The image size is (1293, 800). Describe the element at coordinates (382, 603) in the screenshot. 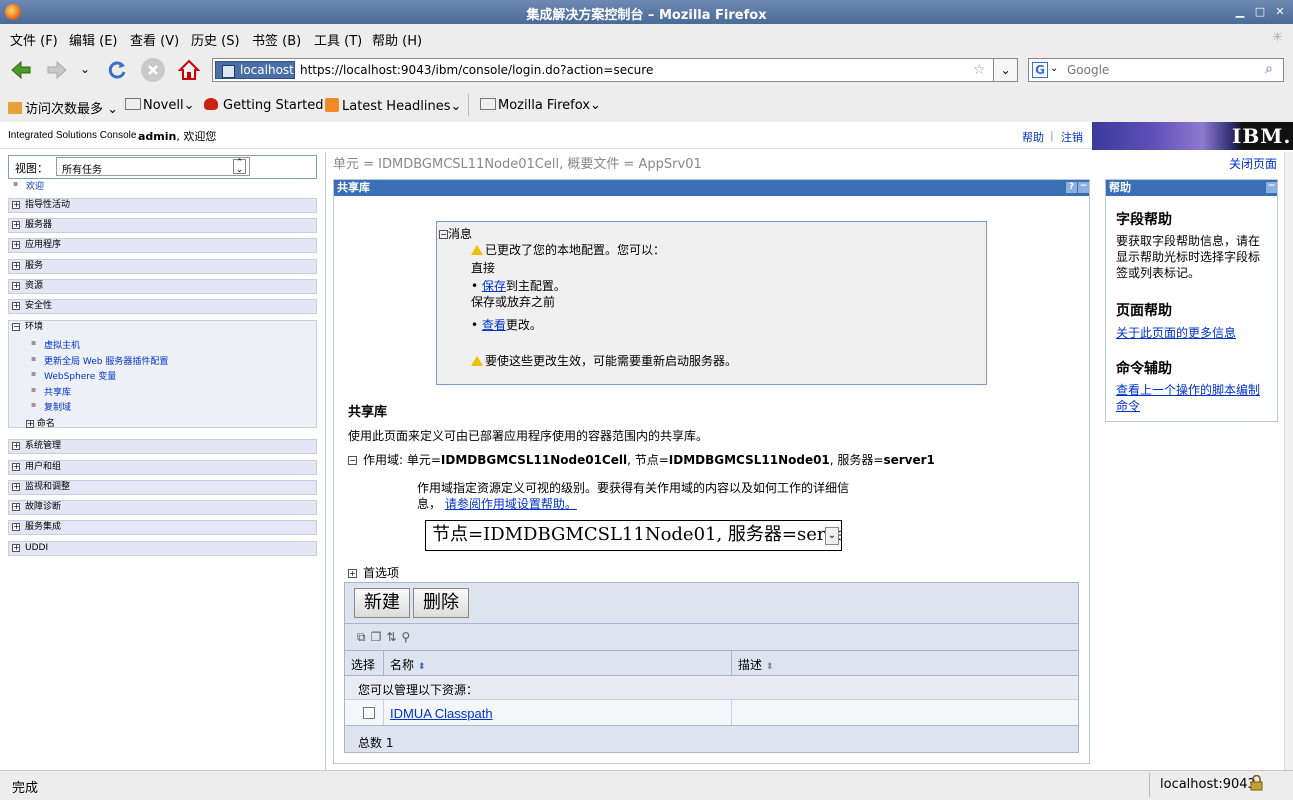

I see `new-button: 新建` at that location.